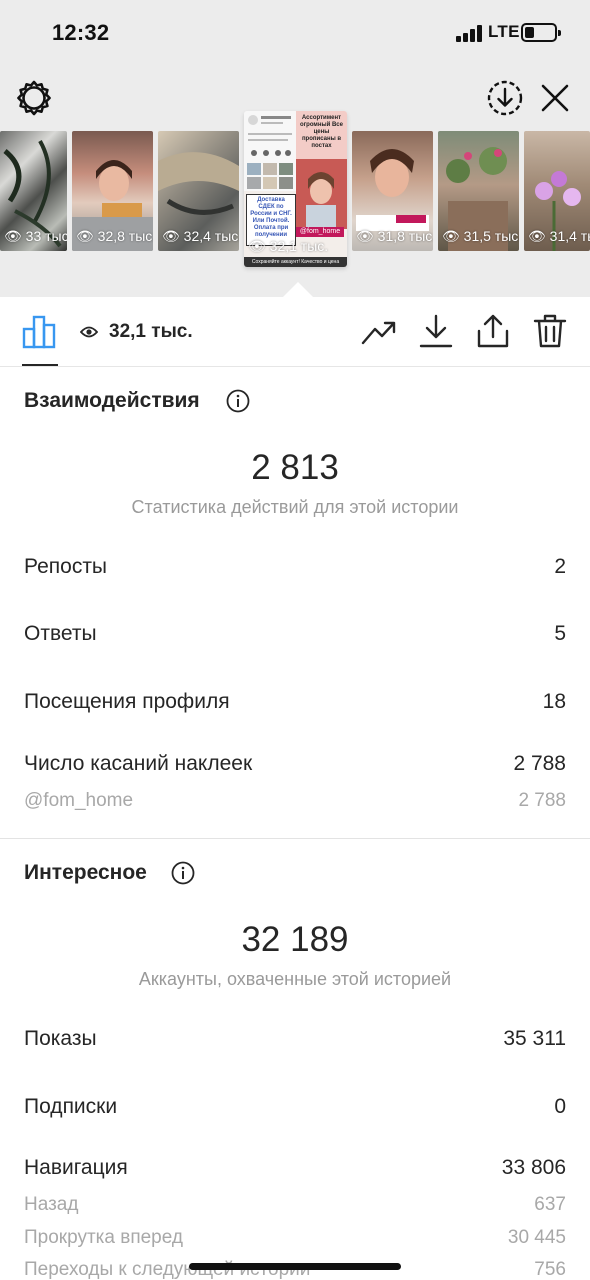 This screenshot has width=590, height=1280. What do you see at coordinates (35, 236) in the screenshot?
I see `thumbnail-views: 👁 33 тыс.` at bounding box center [35, 236].